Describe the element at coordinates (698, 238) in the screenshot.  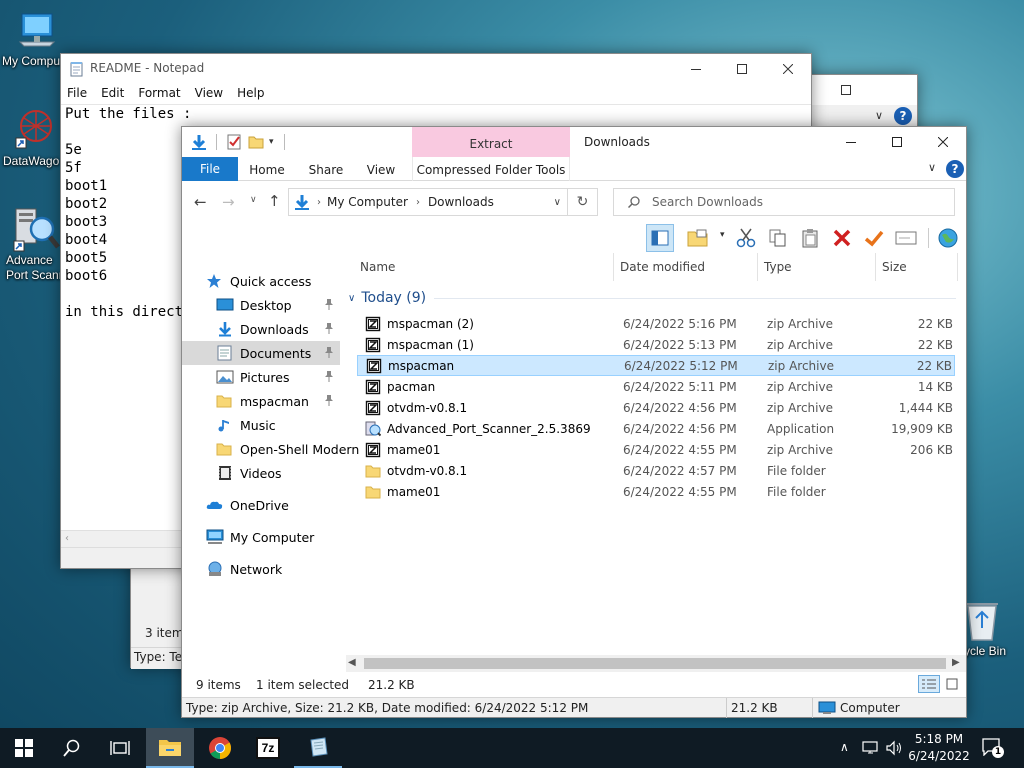
I see `view-folder-icon` at that location.